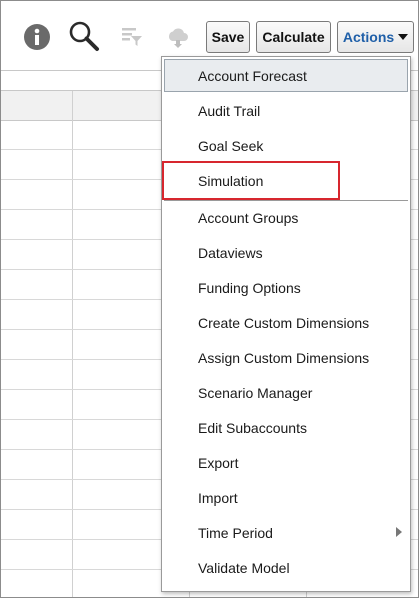 This screenshot has width=419, height=598. I want to click on calculate-button: Calculate, so click(293, 37).